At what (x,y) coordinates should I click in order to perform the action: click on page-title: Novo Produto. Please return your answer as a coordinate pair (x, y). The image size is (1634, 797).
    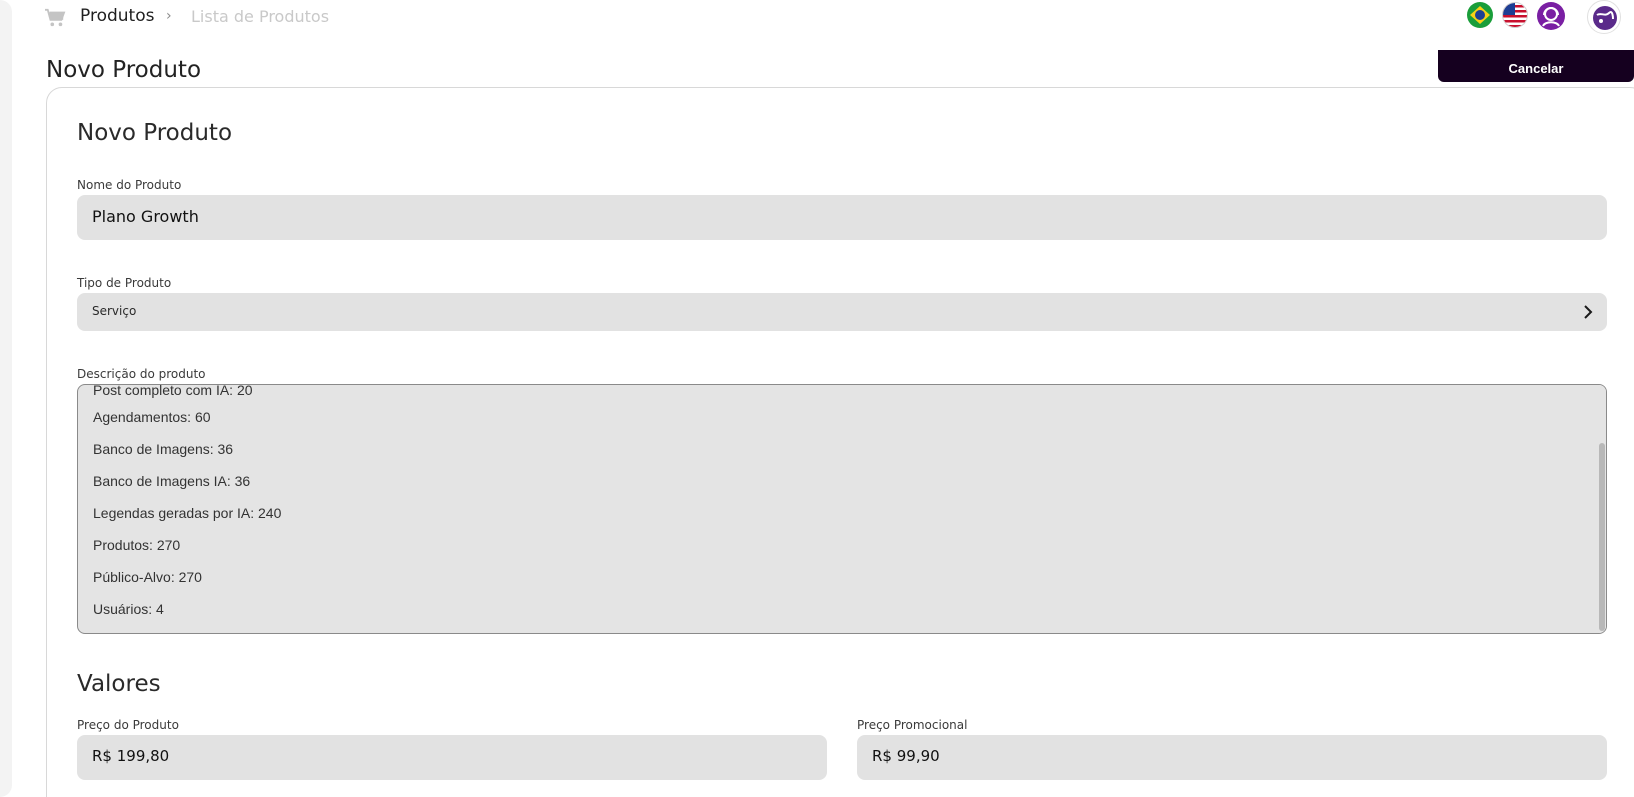
    Looking at the image, I should click on (124, 70).